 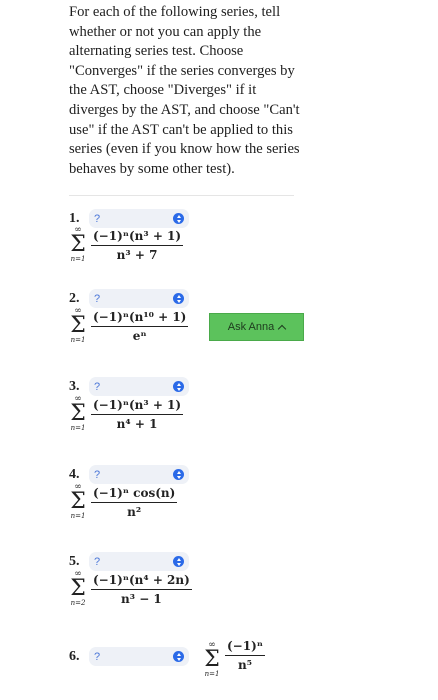 I want to click on series-fraction: (−1)ⁿ(n³ + 1) n⁴ + 1, so click(x=137, y=414).